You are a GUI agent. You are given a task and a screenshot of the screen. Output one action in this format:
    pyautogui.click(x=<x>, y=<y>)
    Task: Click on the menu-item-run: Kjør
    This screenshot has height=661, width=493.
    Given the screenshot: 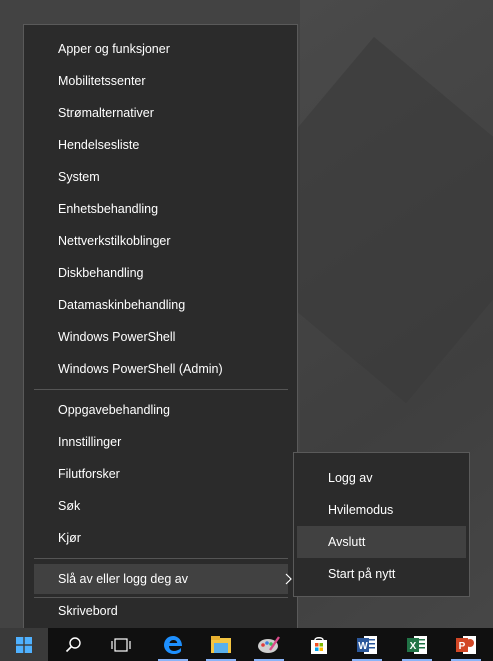 What is the action you would take?
    pyautogui.click(x=161, y=538)
    